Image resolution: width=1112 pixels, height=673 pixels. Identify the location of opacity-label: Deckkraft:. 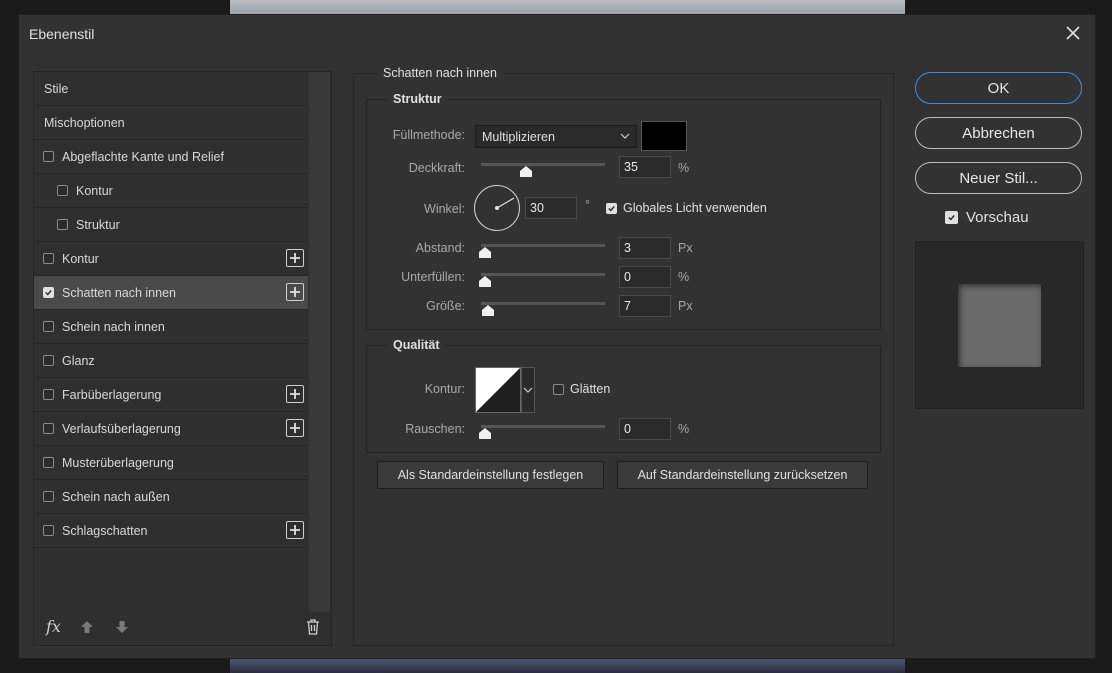
(436, 168).